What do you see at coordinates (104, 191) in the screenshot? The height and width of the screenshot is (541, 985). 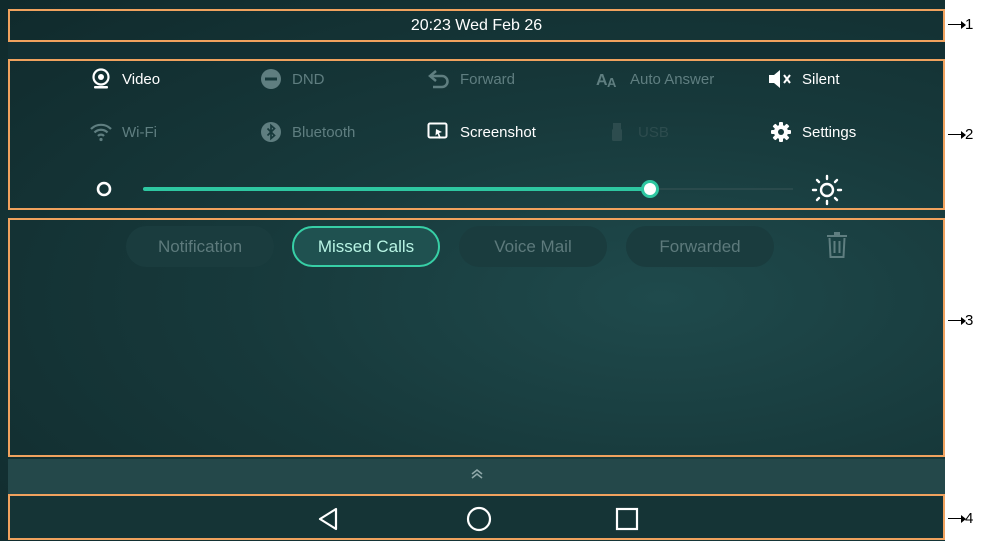 I see `circle-outline-icon` at bounding box center [104, 191].